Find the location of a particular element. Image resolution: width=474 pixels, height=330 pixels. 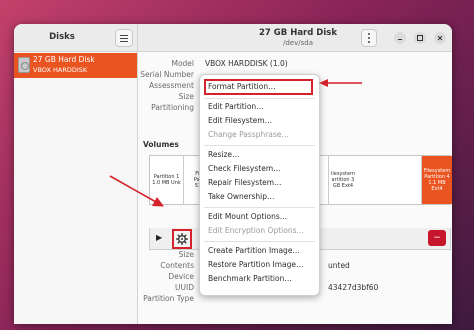

sidebar-item-hard-disk: 27 GB Hard Disk VBOX HARDDISK is located at coordinates (75, 65).